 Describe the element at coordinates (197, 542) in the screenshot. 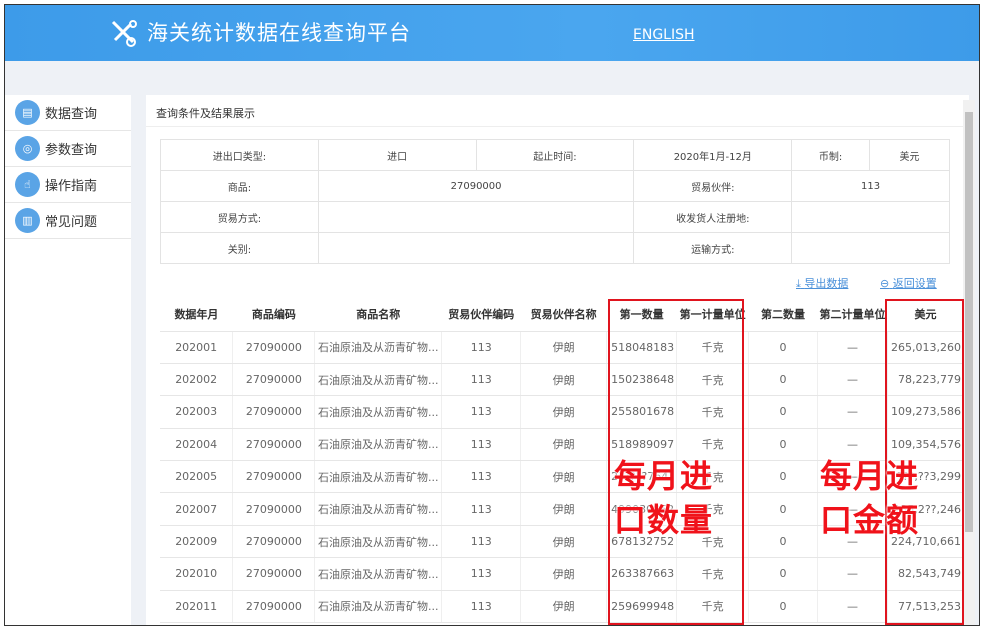

I see `table-cell: 202009` at that location.